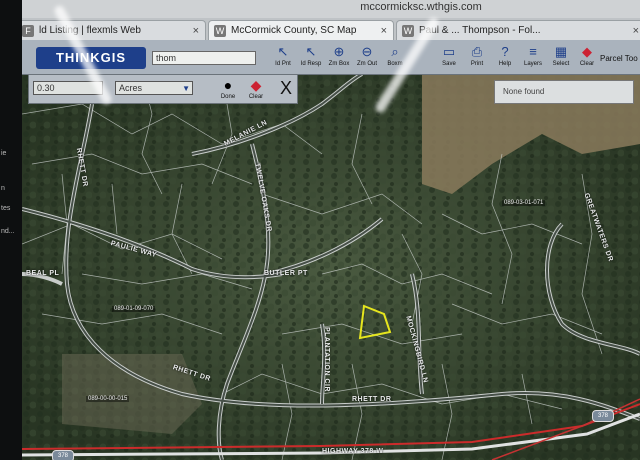  Describe the element at coordinates (533, 51) in the screenshot. I see `layers-icon: ≡` at that location.